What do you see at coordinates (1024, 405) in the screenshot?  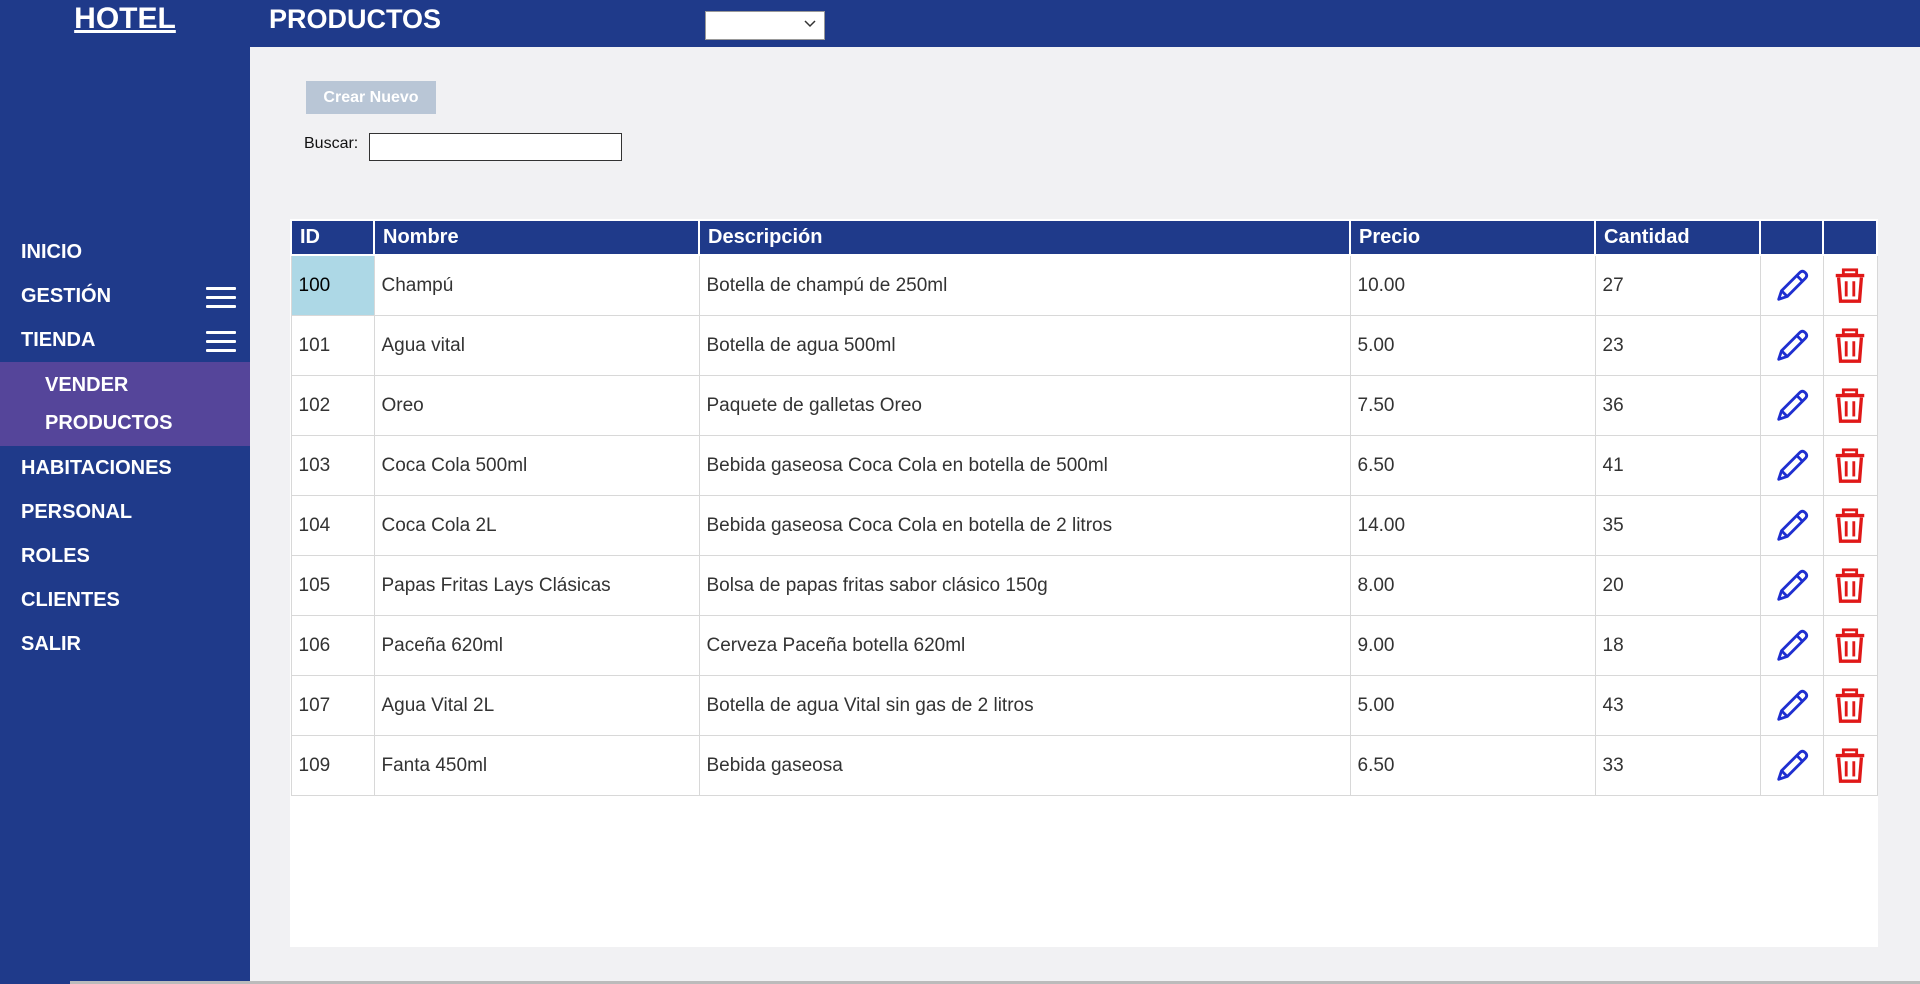 I see `cell-descripcion: Paquete de galletas Oreo` at bounding box center [1024, 405].